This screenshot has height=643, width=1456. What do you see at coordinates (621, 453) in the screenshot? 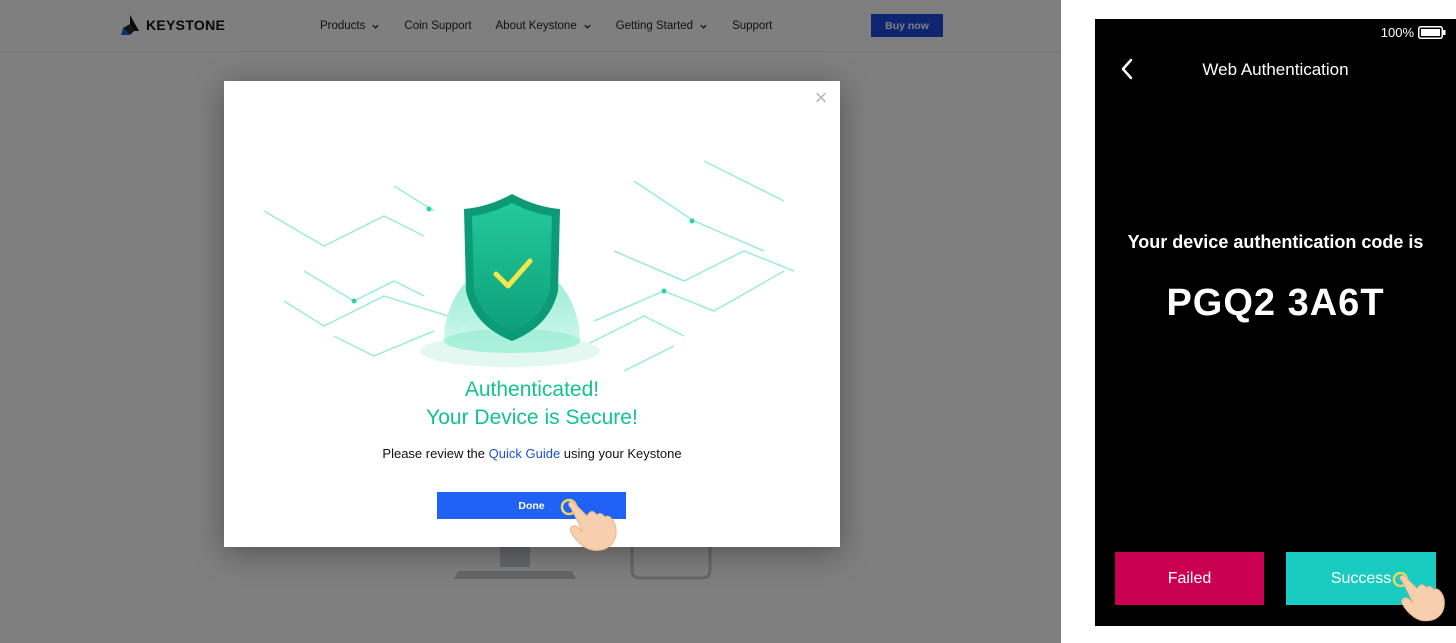
I see `desc-suffix: using your Keystone` at bounding box center [621, 453].